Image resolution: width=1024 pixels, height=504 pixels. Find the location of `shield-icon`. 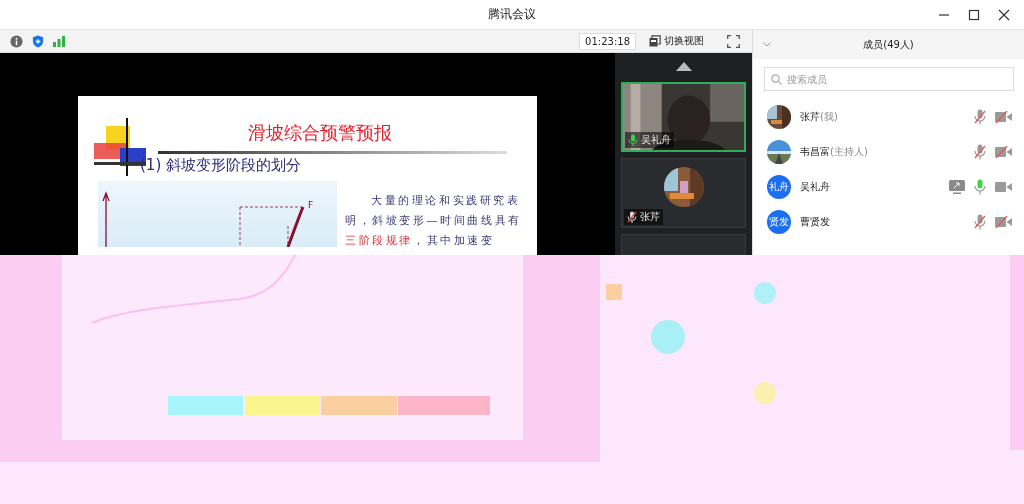

shield-icon is located at coordinates (38, 41).